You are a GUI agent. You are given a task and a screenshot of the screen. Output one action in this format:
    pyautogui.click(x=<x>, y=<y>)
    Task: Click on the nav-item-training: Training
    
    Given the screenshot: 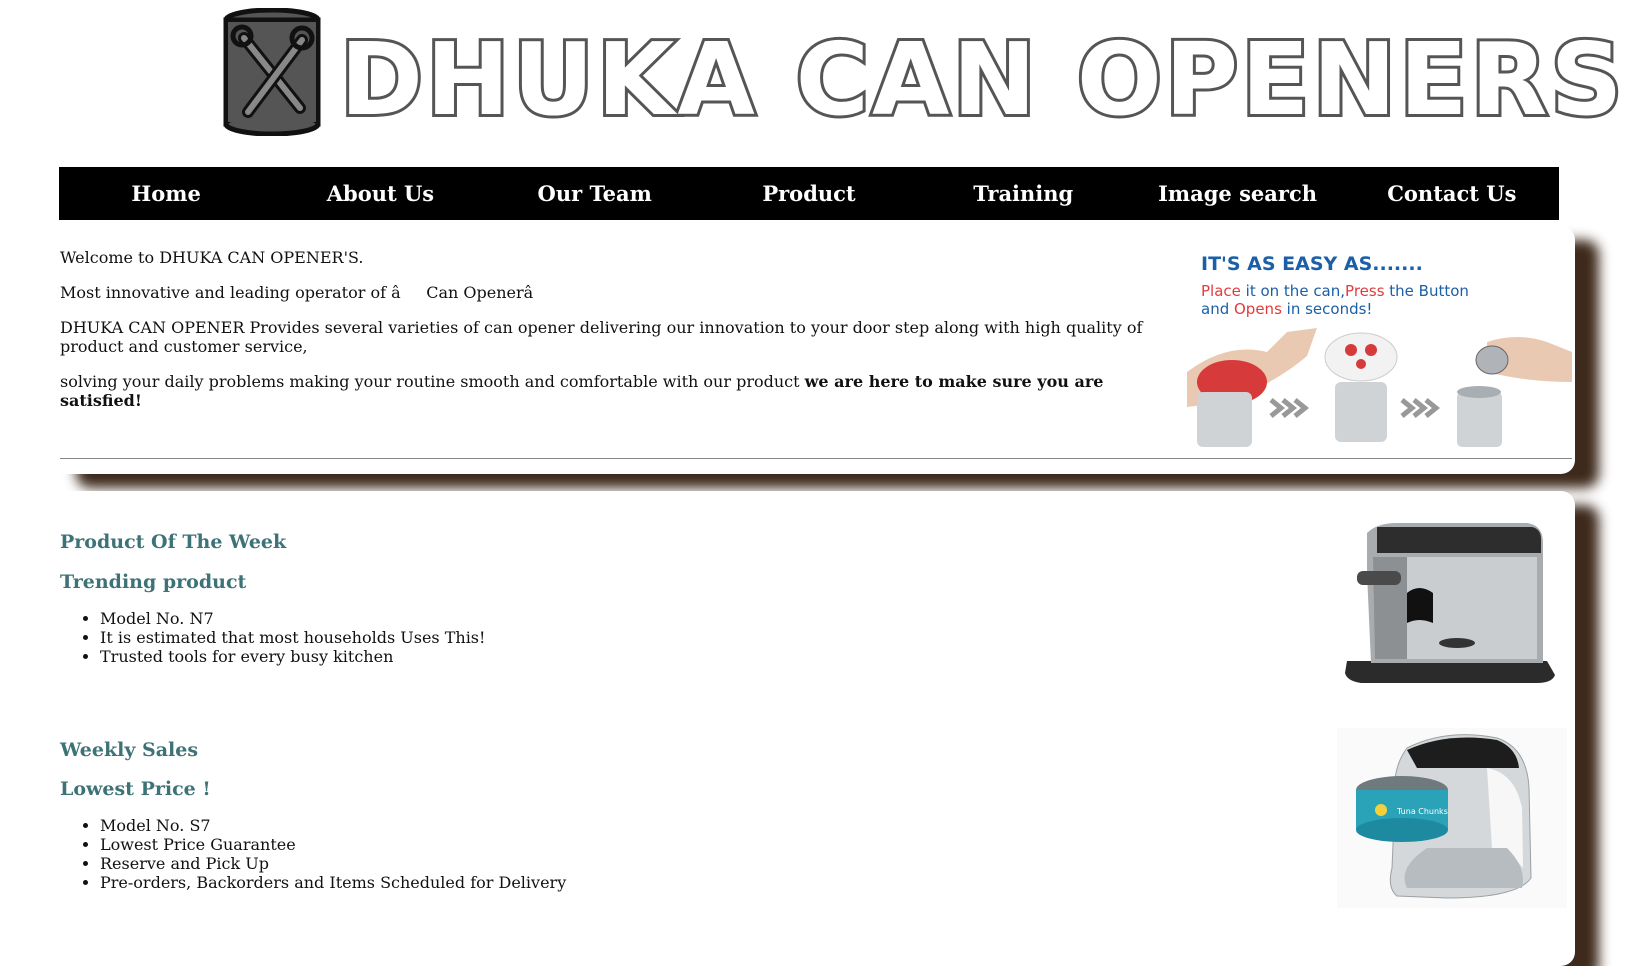 What is the action you would take?
    pyautogui.click(x=1023, y=193)
    